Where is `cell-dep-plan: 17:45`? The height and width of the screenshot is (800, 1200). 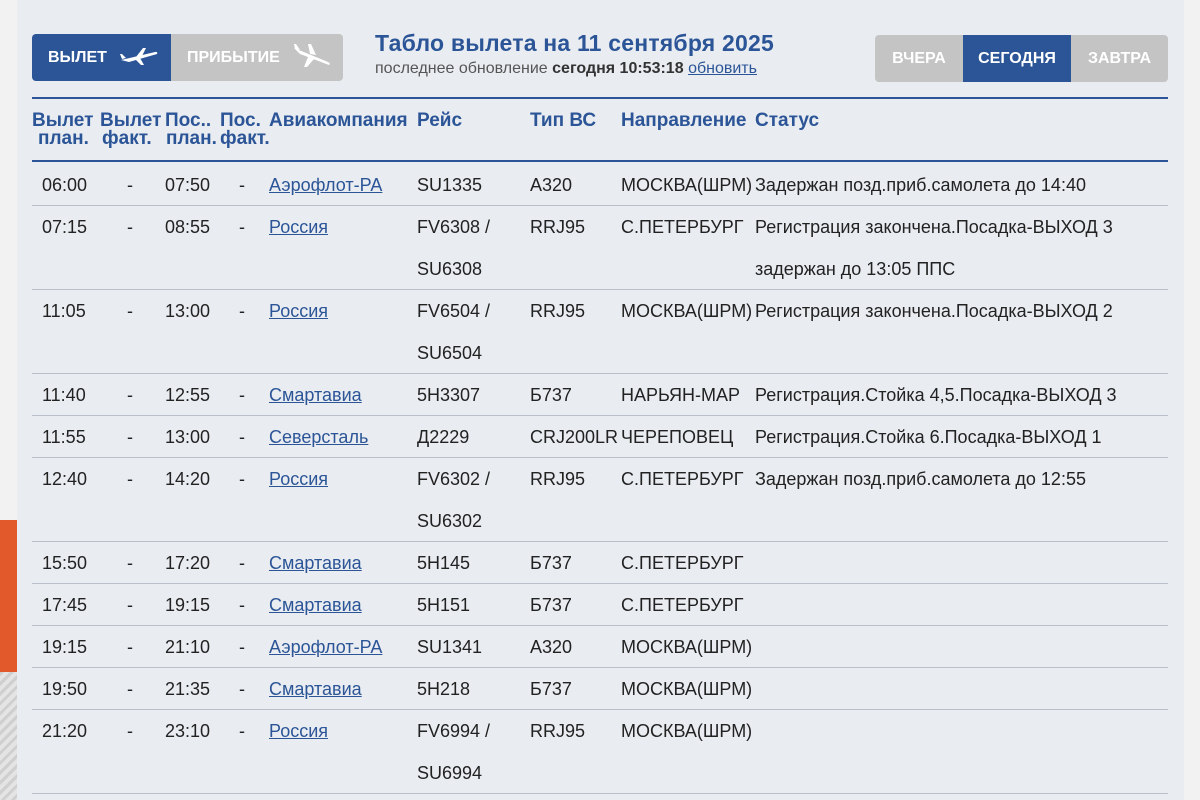 cell-dep-plan: 17:45 is located at coordinates (65, 605).